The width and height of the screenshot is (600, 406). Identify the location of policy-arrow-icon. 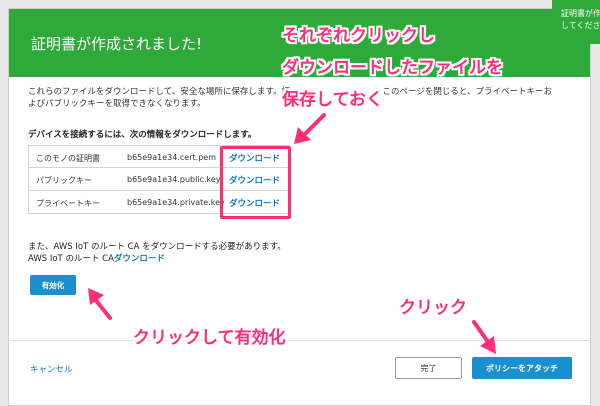
(484, 337).